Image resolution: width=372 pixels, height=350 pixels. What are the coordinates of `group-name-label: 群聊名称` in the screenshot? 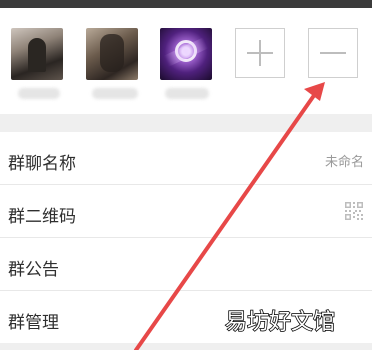 It's located at (42, 164).